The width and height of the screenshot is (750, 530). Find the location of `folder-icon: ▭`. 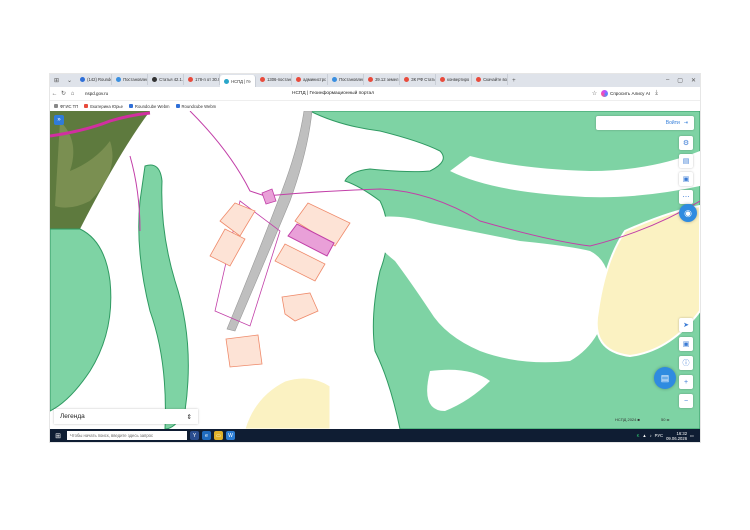

folder-icon: ▭ is located at coordinates (218, 435).